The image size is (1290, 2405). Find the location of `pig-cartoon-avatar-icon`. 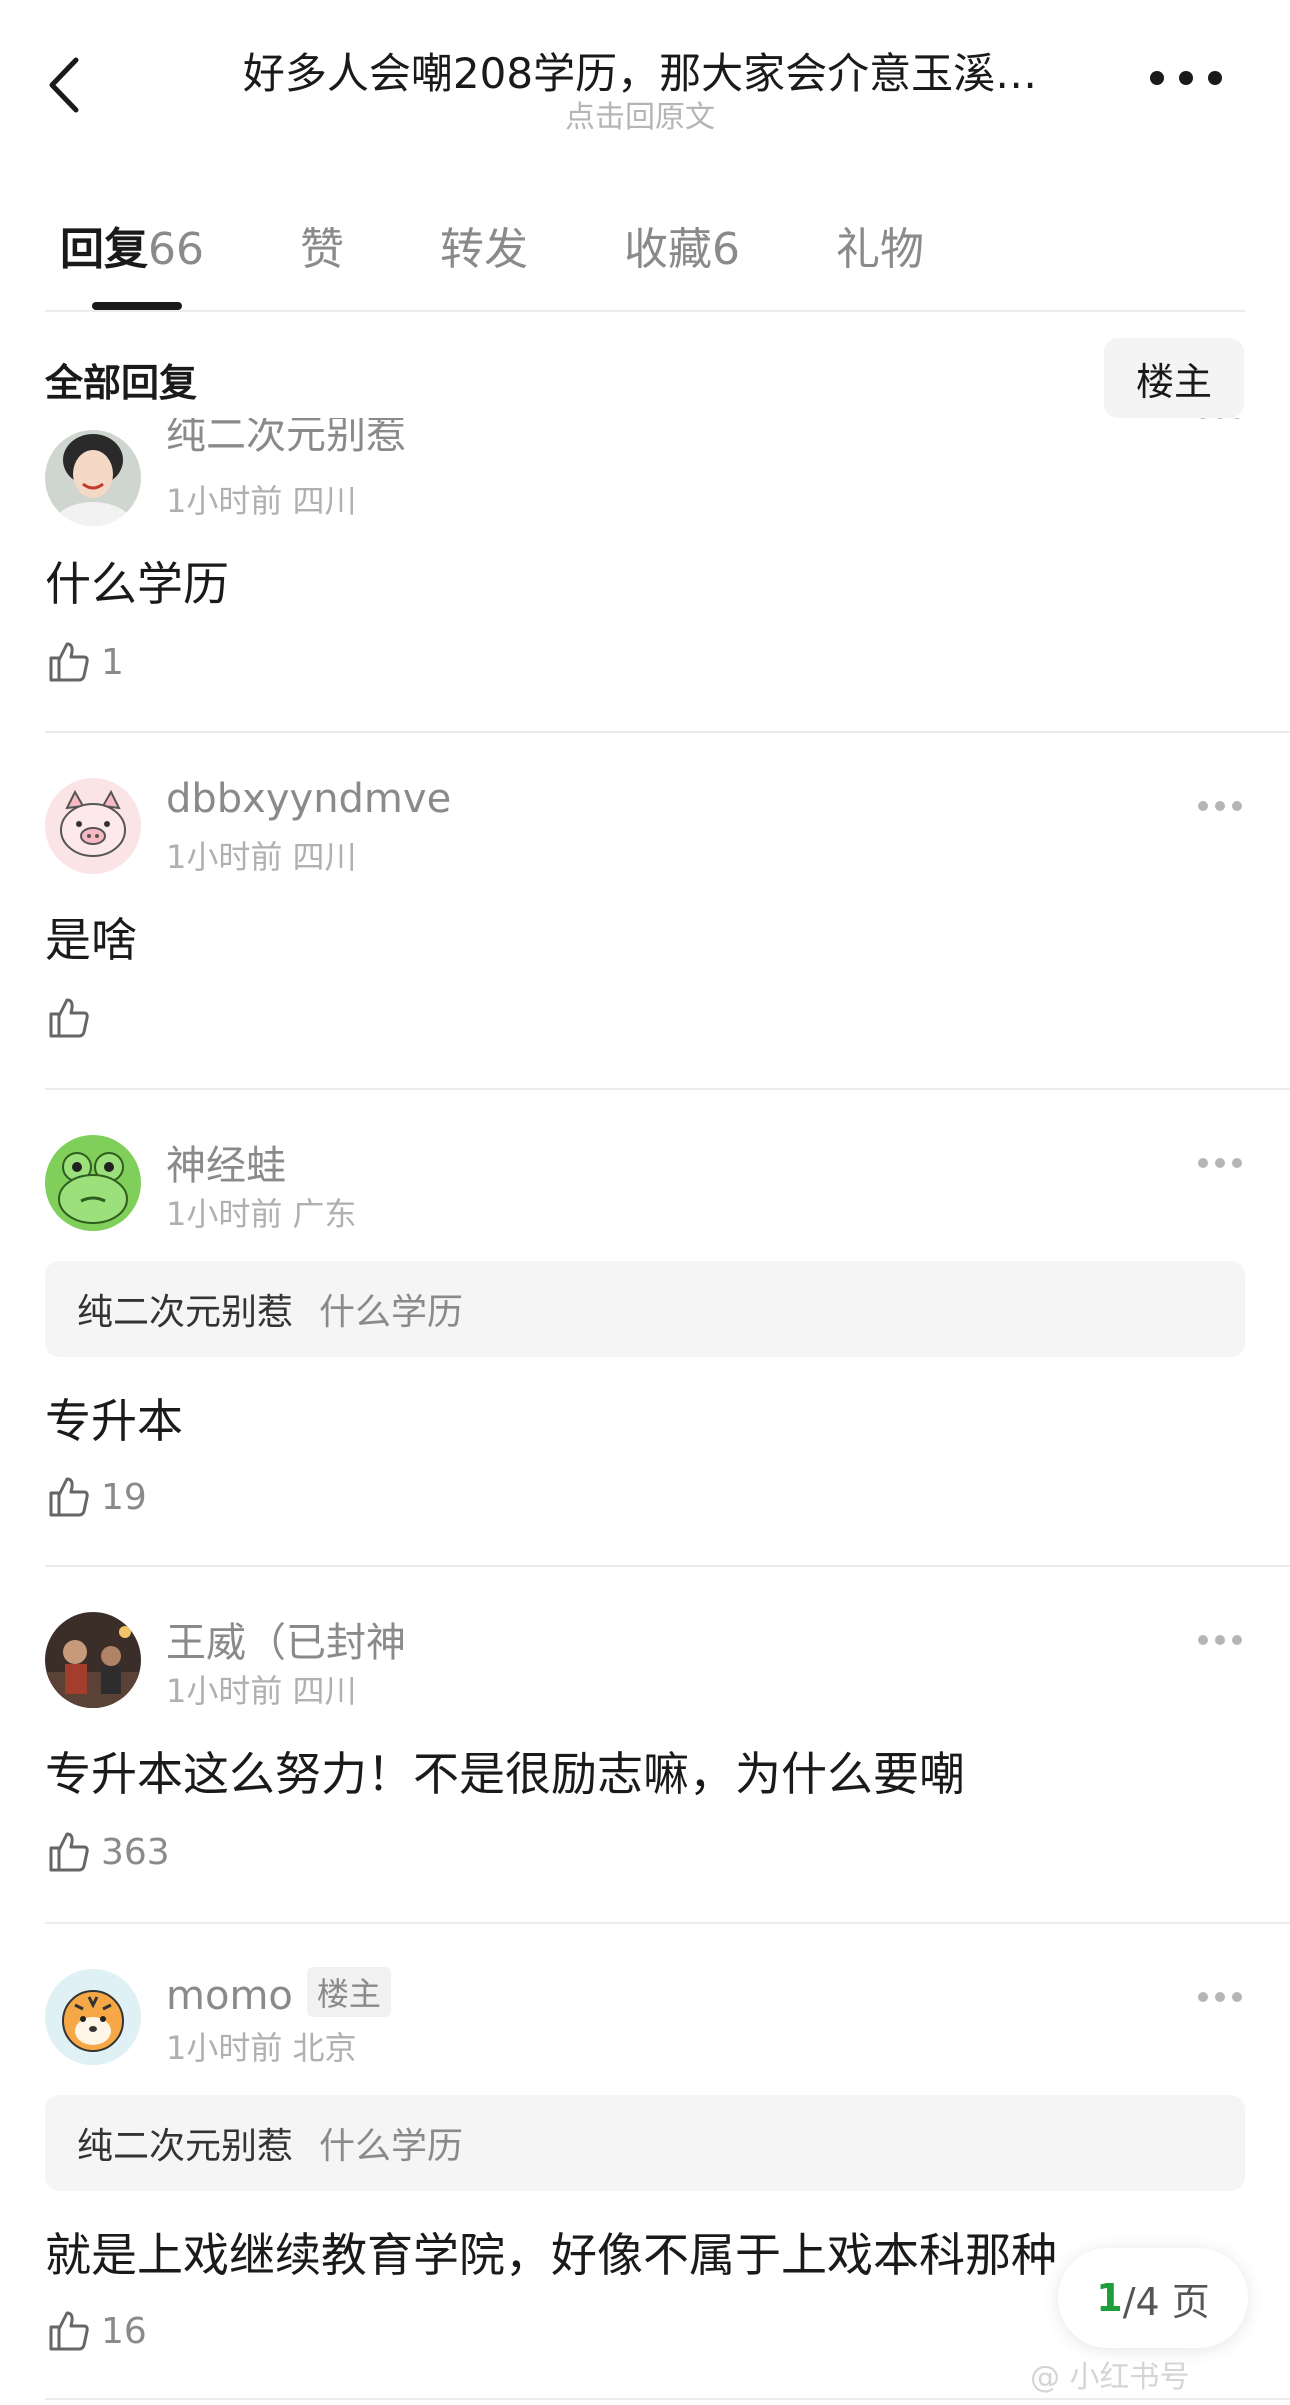

pig-cartoon-avatar-icon is located at coordinates (93, 826).